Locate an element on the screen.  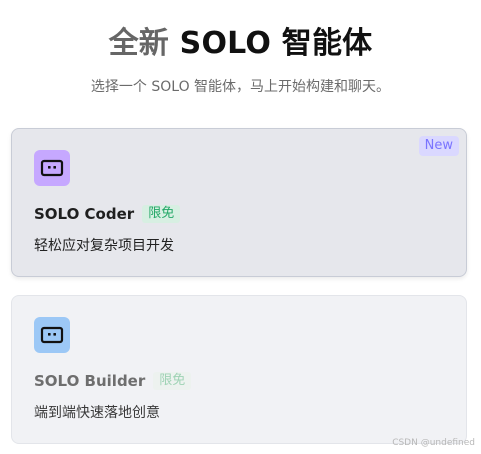
agent-name: SOLO Coder is located at coordinates (84, 214).